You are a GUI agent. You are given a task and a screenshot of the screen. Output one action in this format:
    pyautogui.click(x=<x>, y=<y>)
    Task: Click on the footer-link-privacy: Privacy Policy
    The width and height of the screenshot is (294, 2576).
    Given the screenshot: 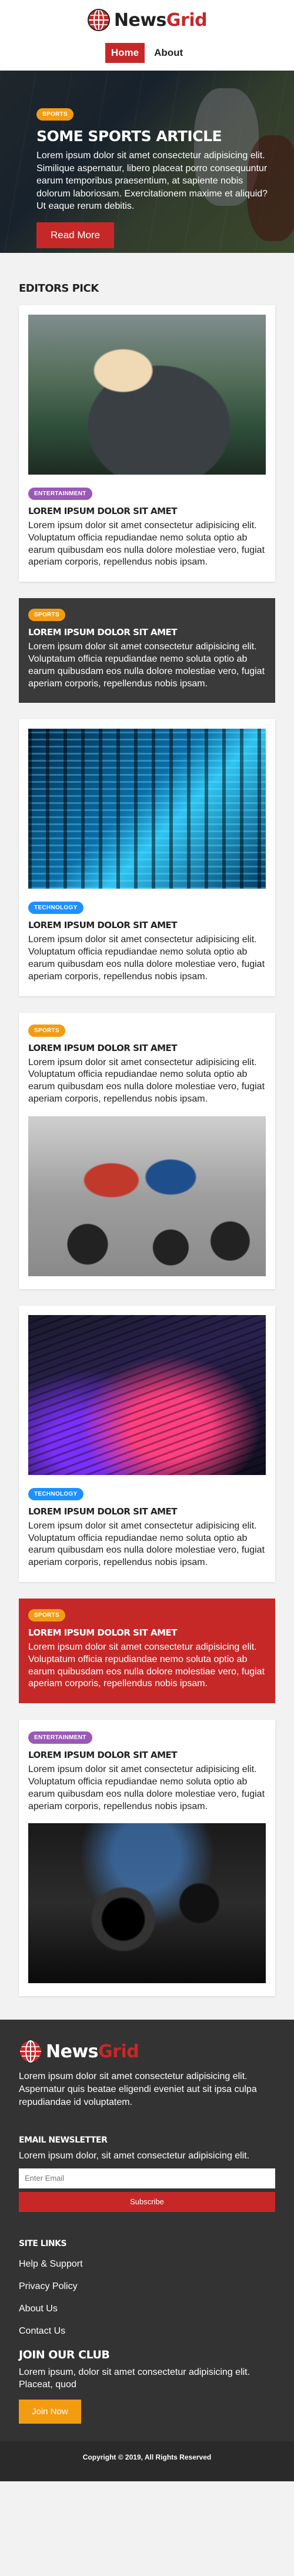 What is the action you would take?
    pyautogui.click(x=147, y=2286)
    